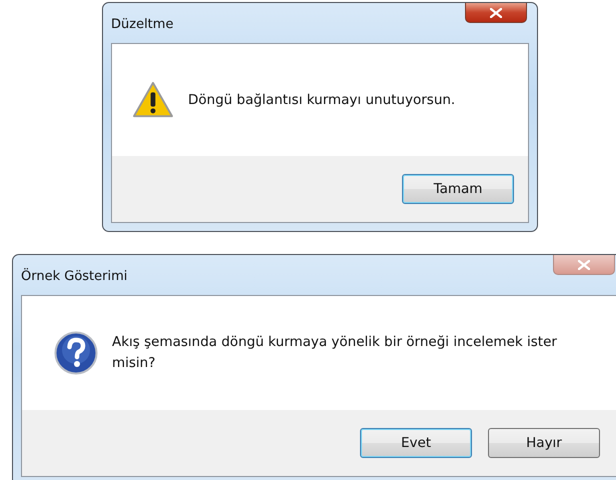 Image resolution: width=616 pixels, height=480 pixels. I want to click on dialog-button: Tamam, so click(458, 189).